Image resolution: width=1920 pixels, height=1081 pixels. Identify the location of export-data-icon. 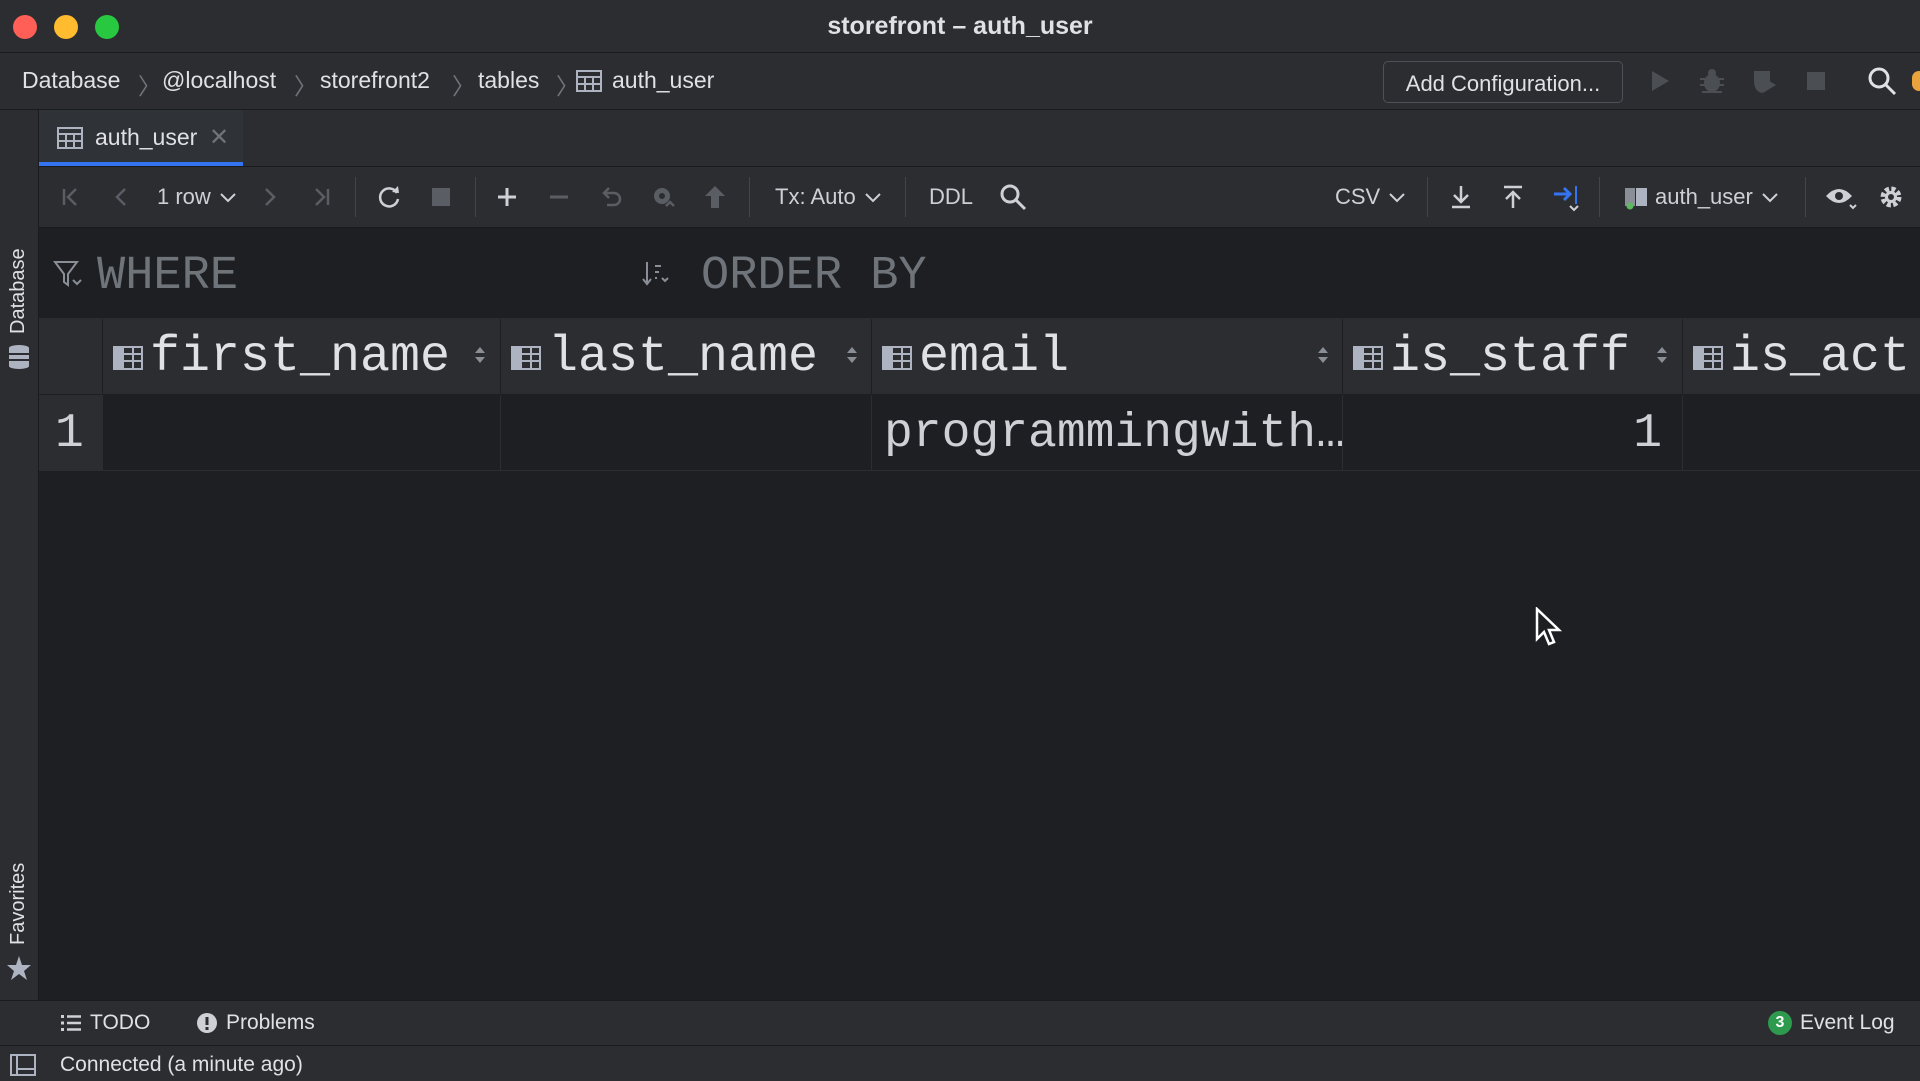
(1461, 197).